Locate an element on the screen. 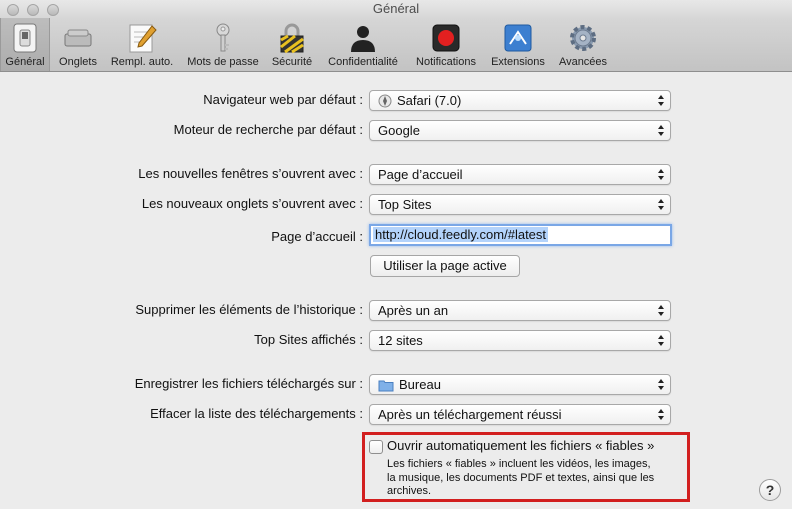  tab-passwords: Mots de passe is located at coordinates (223, 44).